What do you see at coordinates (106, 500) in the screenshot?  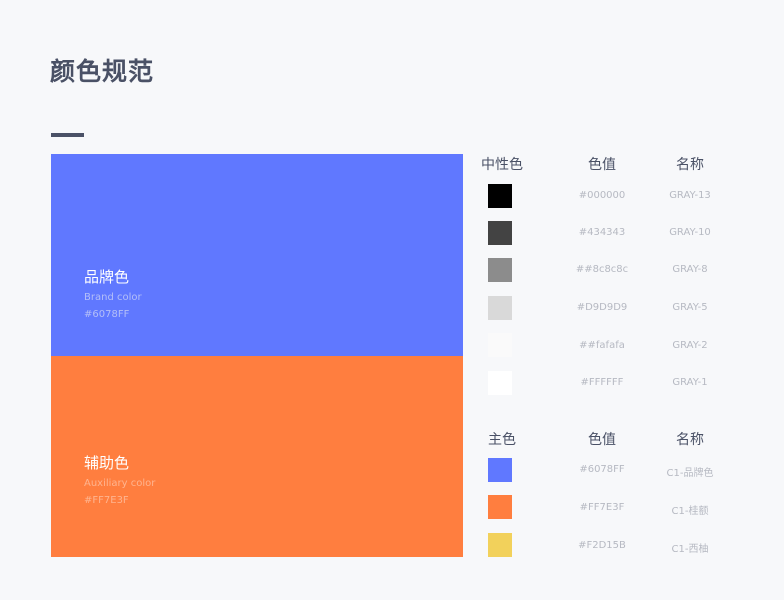 I see `auxiliary-color-hex: #FF7E3F` at bounding box center [106, 500].